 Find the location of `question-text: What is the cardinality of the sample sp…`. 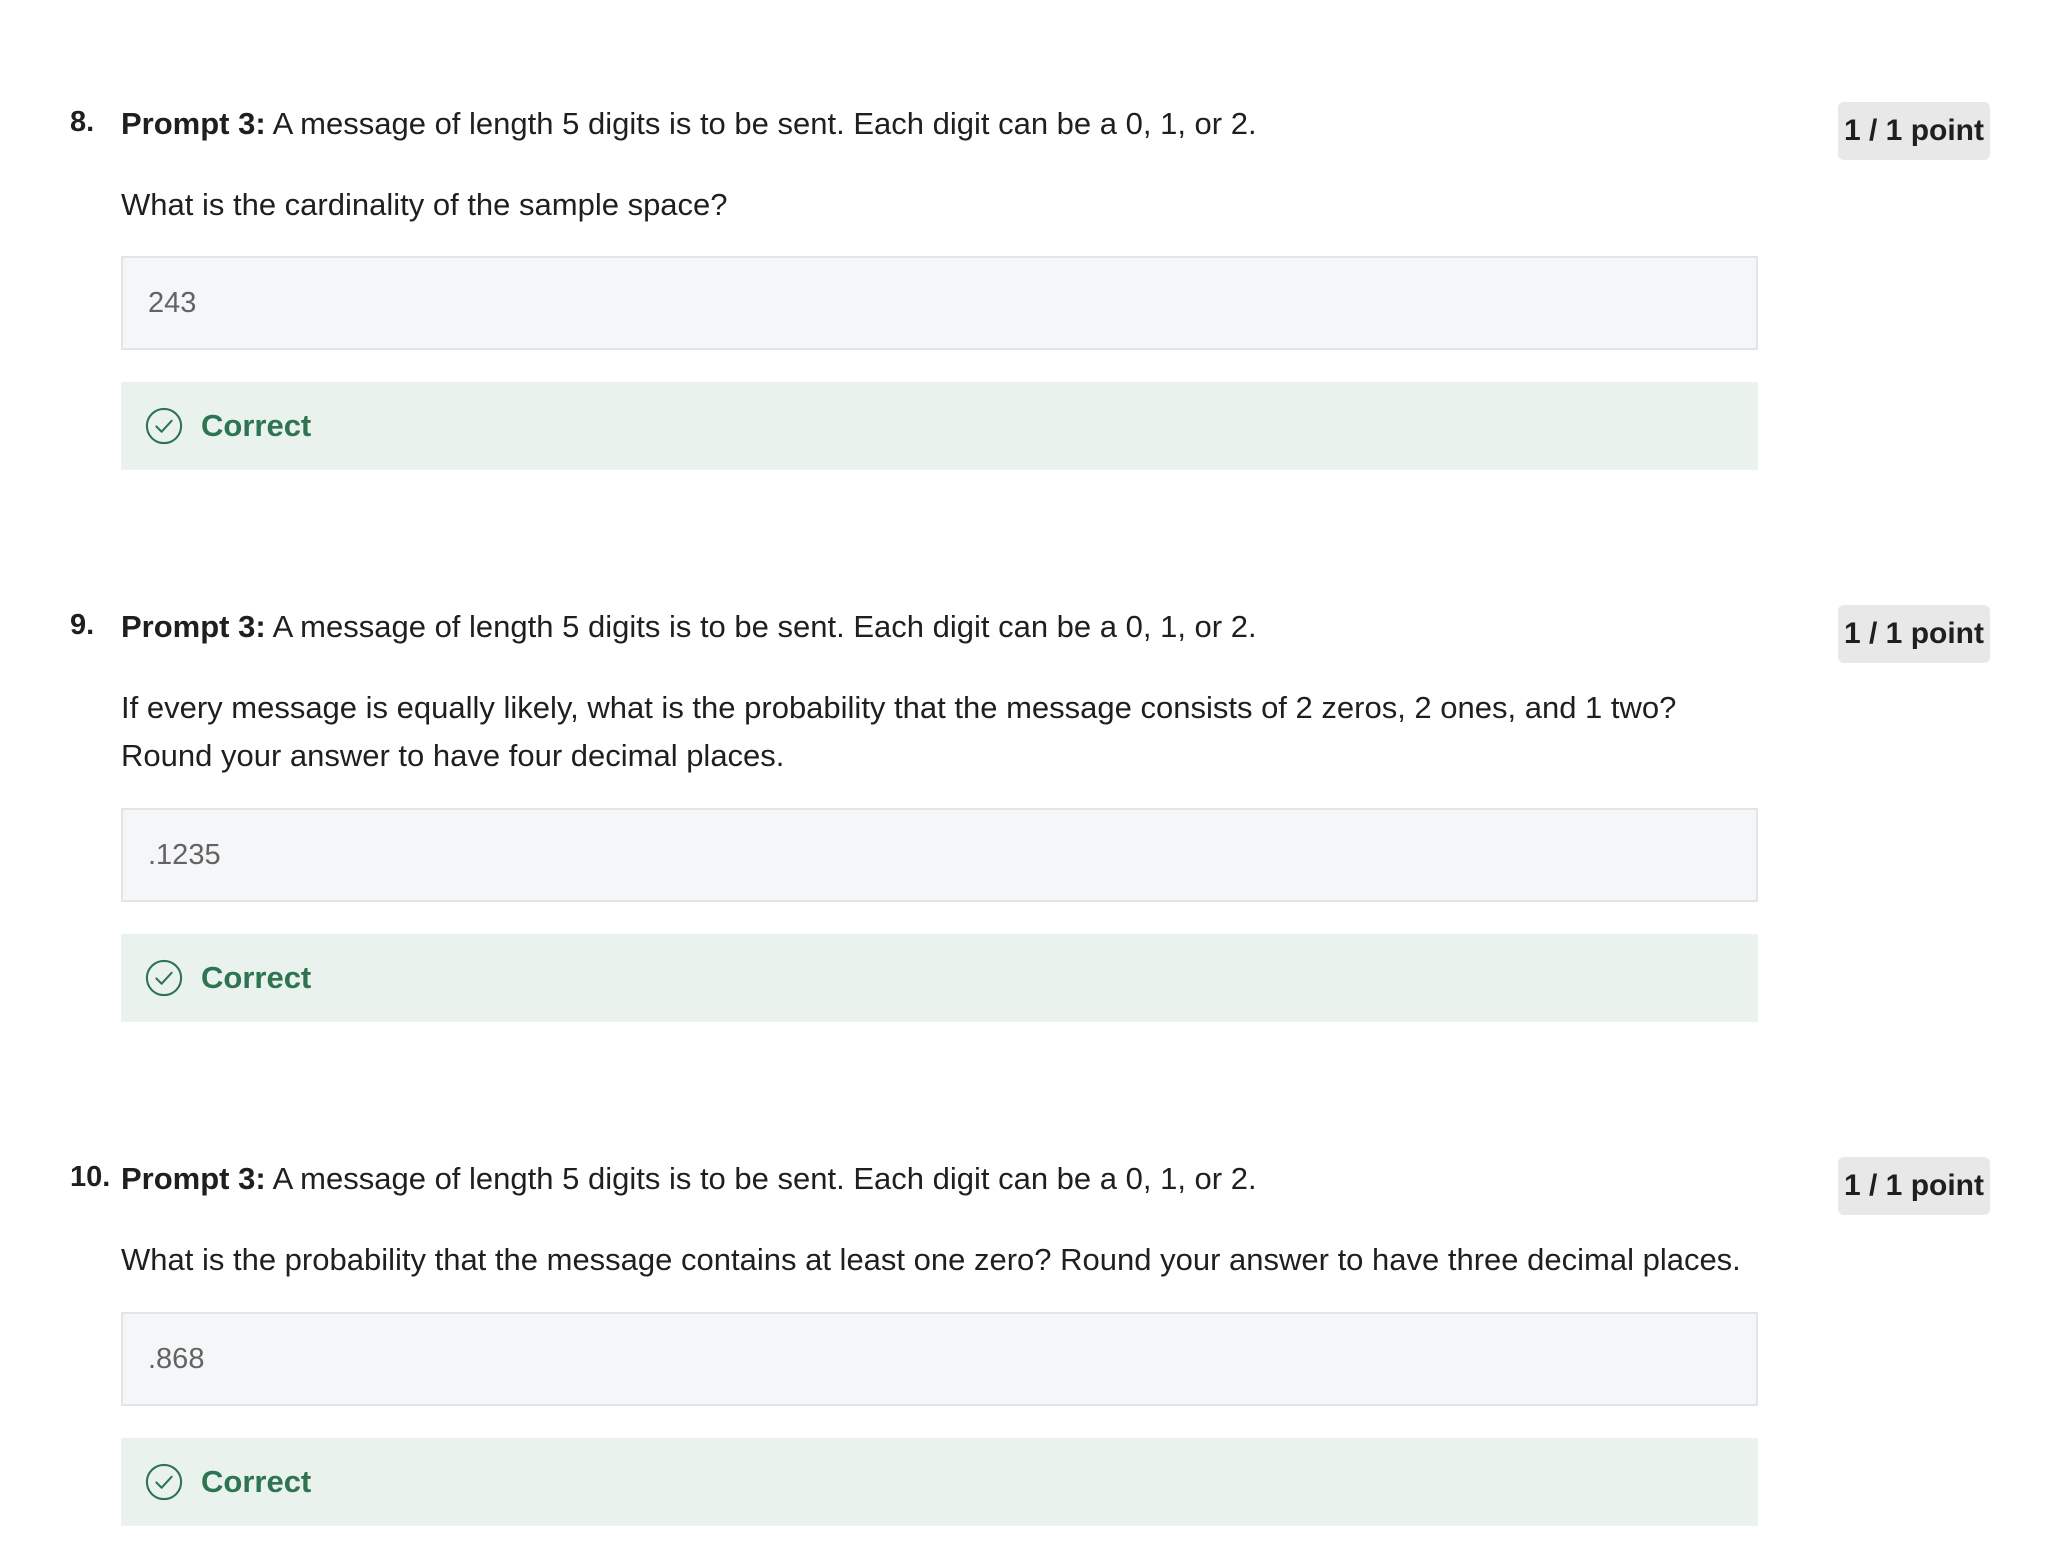

question-text: What is the cardinality of the sample sp… is located at coordinates (424, 204).